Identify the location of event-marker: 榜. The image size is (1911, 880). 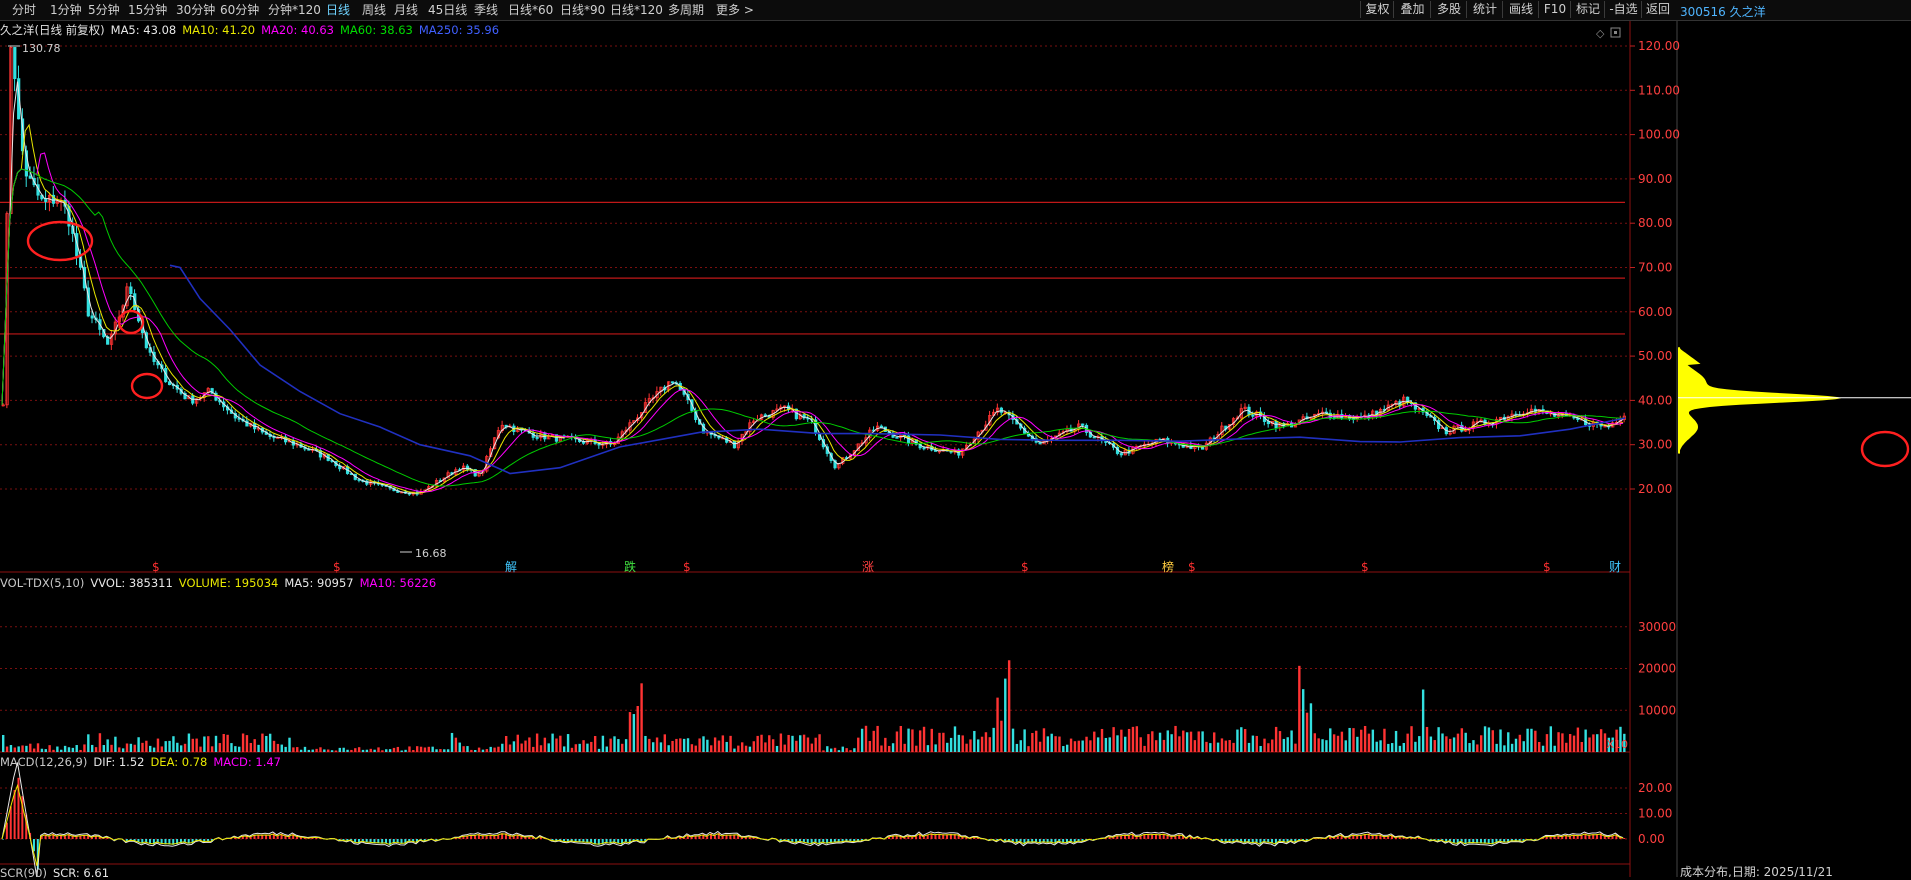
(1168, 566).